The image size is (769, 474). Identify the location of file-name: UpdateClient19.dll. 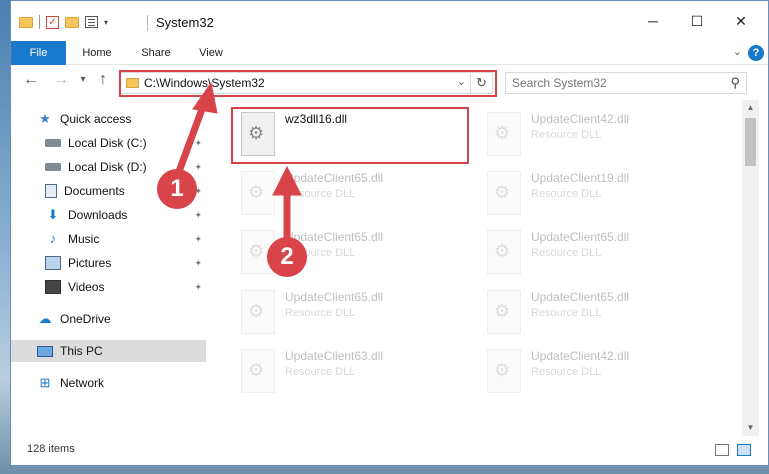
(580, 178).